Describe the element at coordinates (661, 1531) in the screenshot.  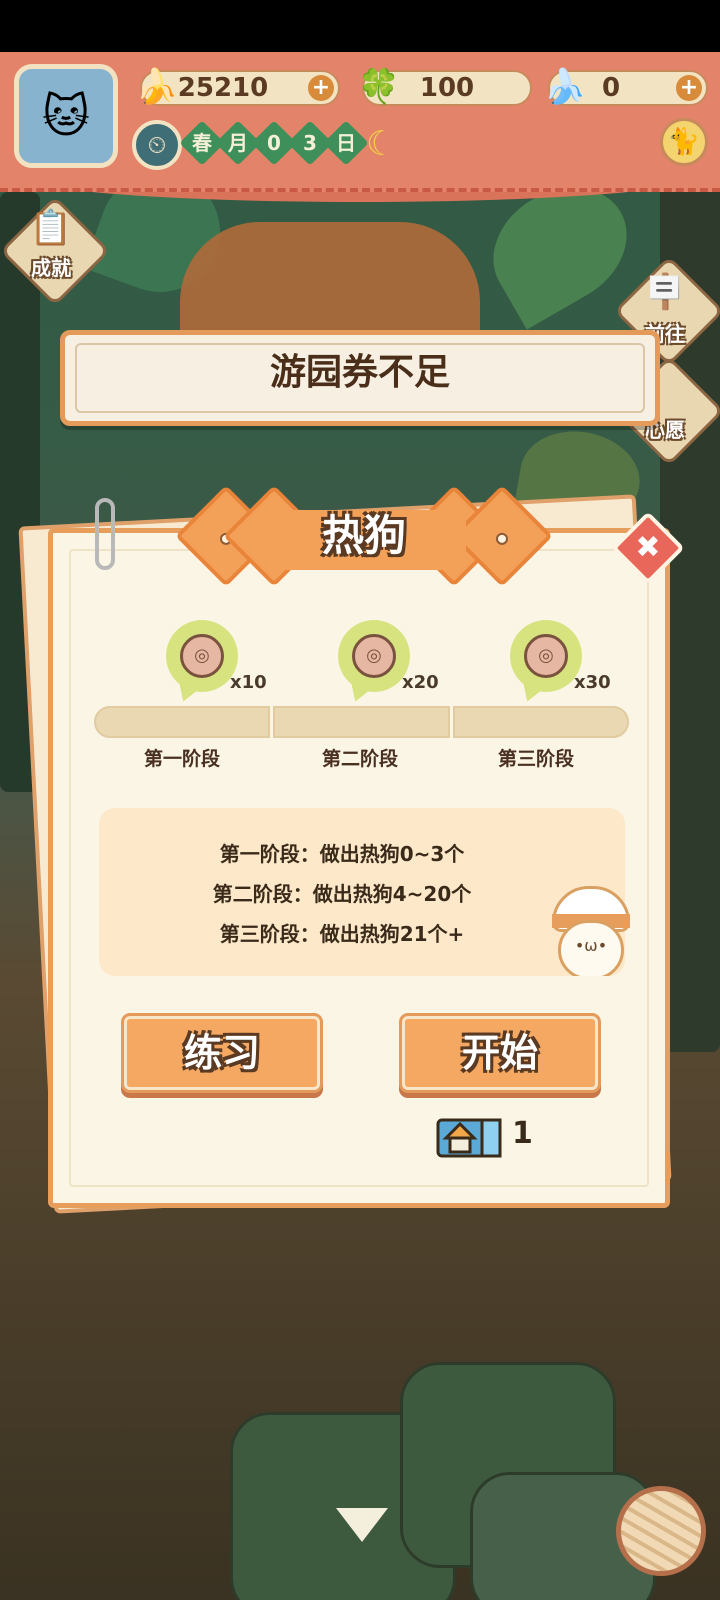
I see `yarn-ball-button` at that location.